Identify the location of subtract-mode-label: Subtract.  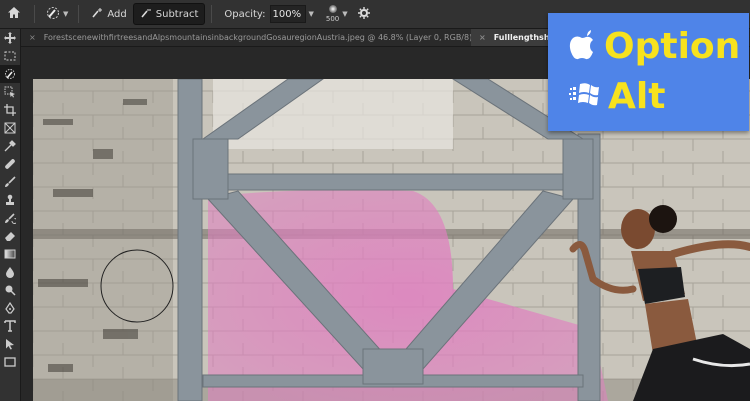
(177, 14).